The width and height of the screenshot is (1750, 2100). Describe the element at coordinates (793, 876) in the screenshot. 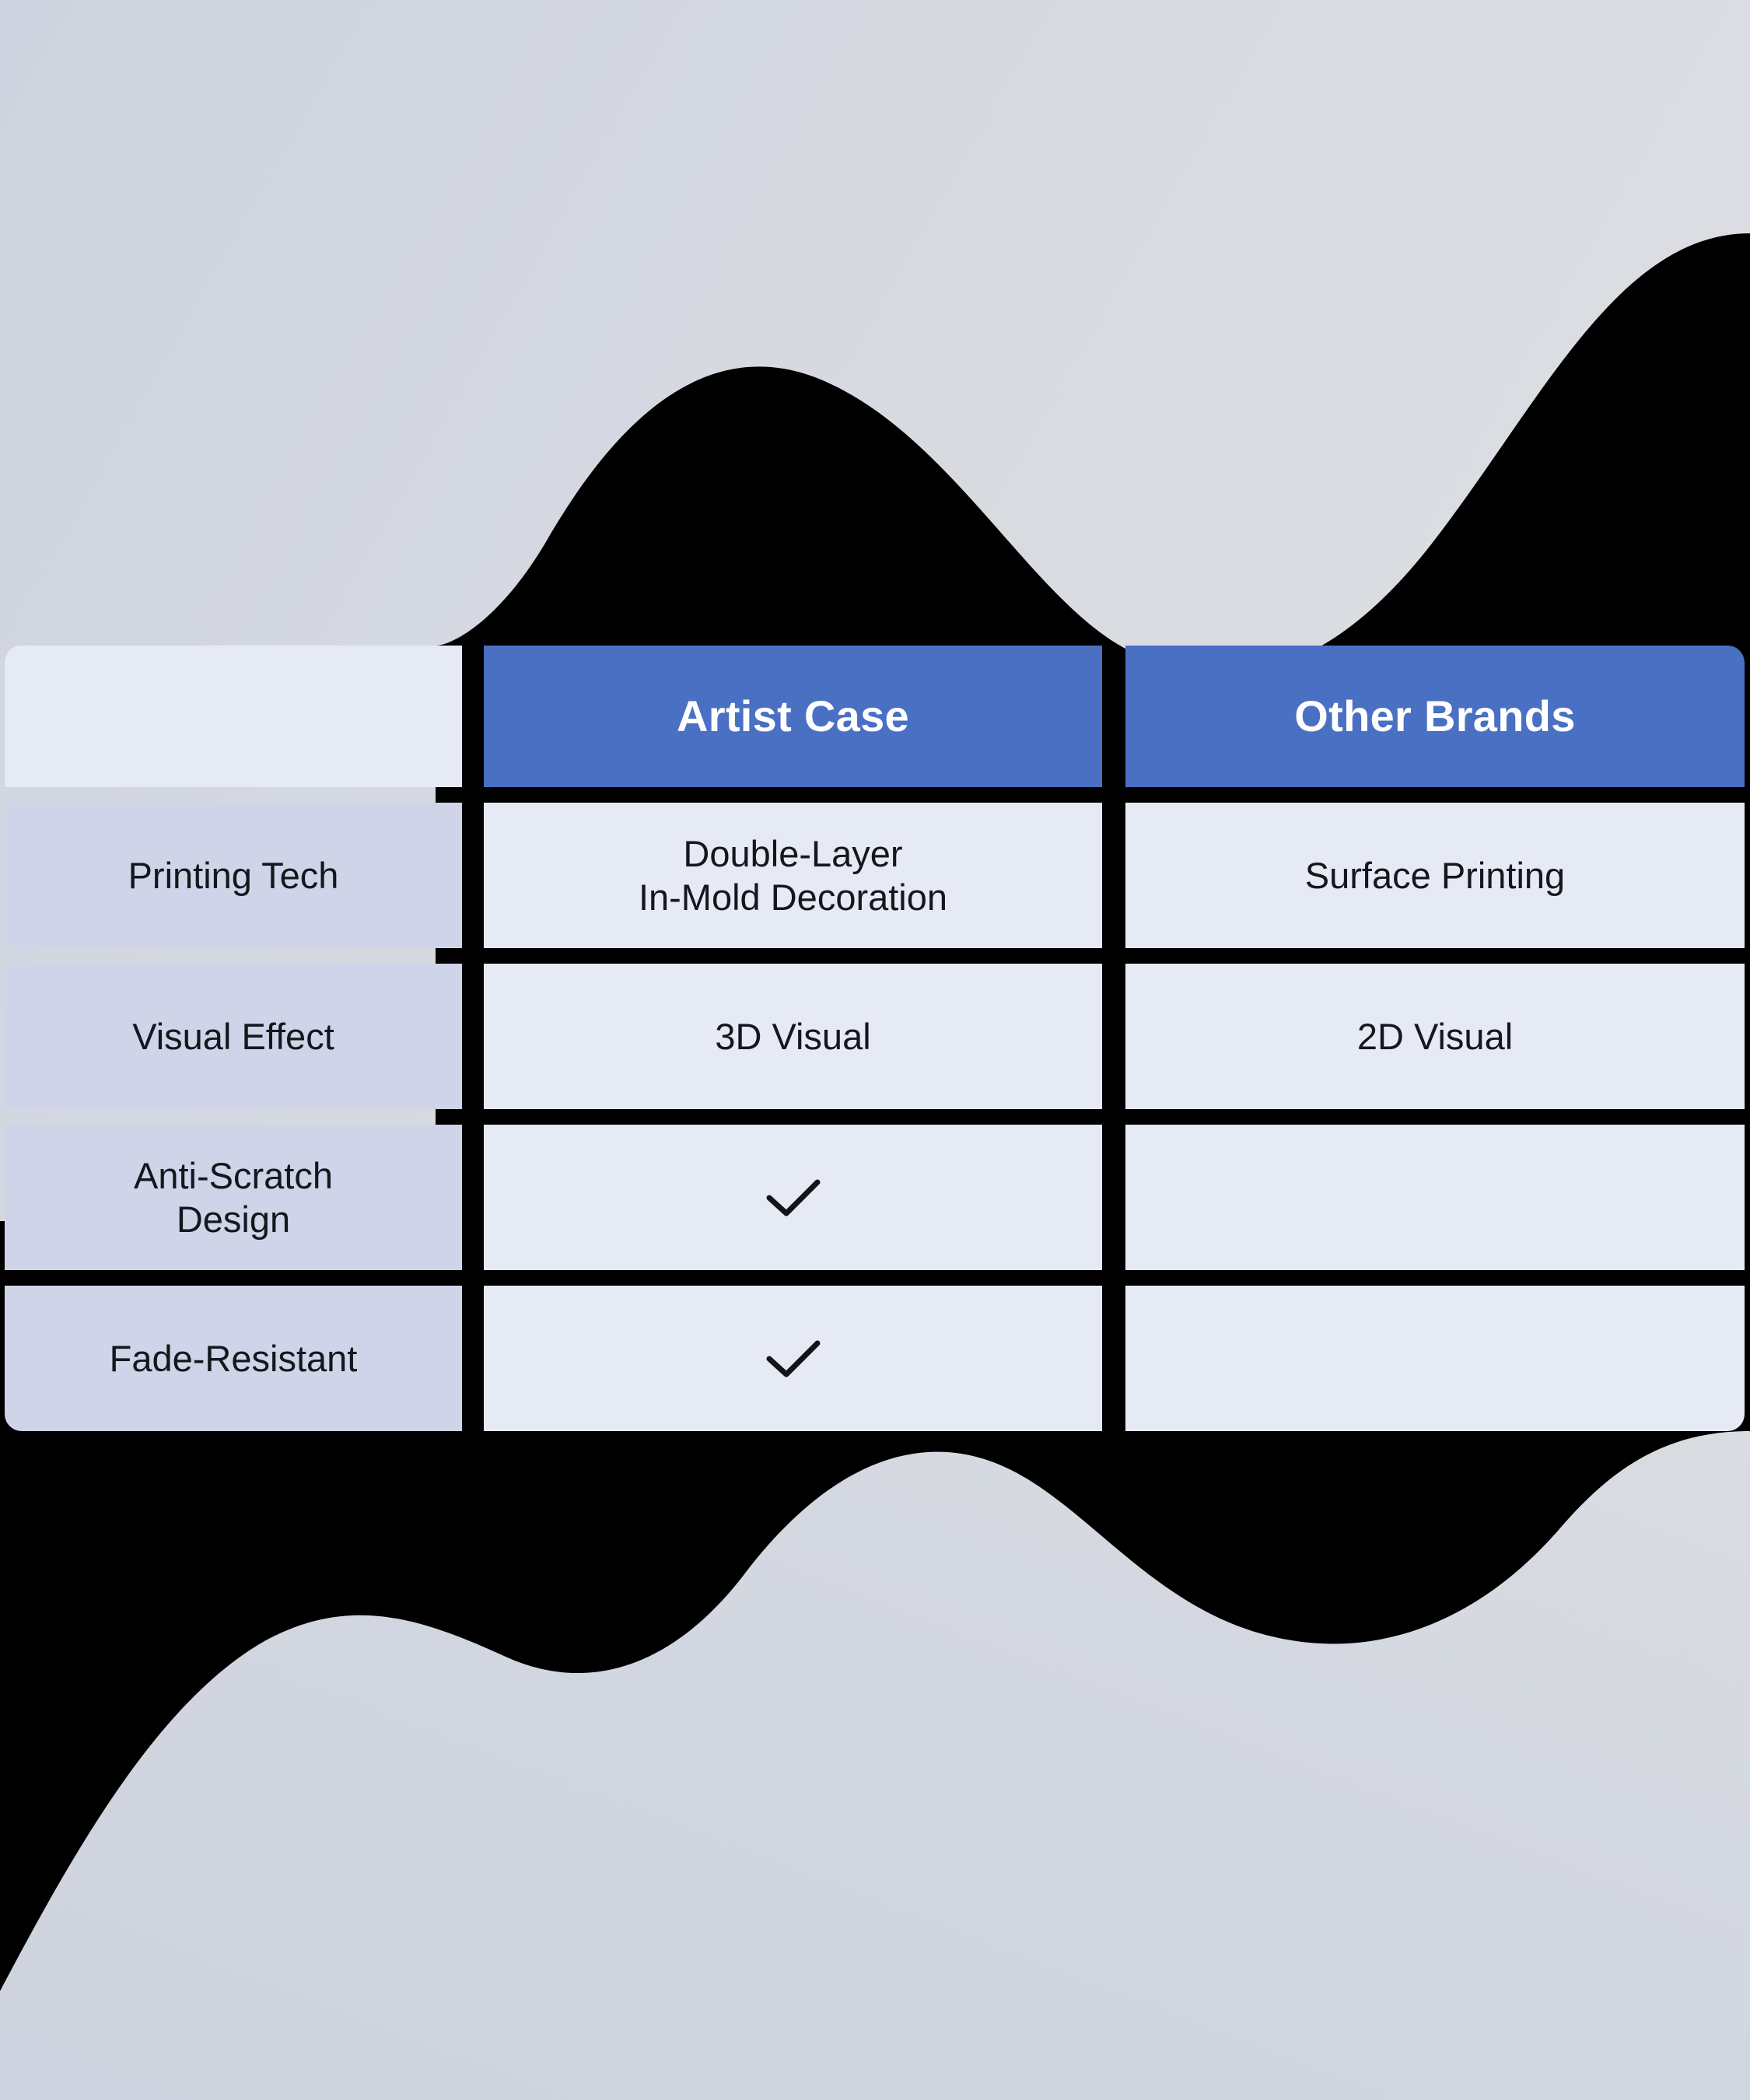

I see `cell-artist-case-printing-tech: Double-Layer In-Mold Decoration` at that location.